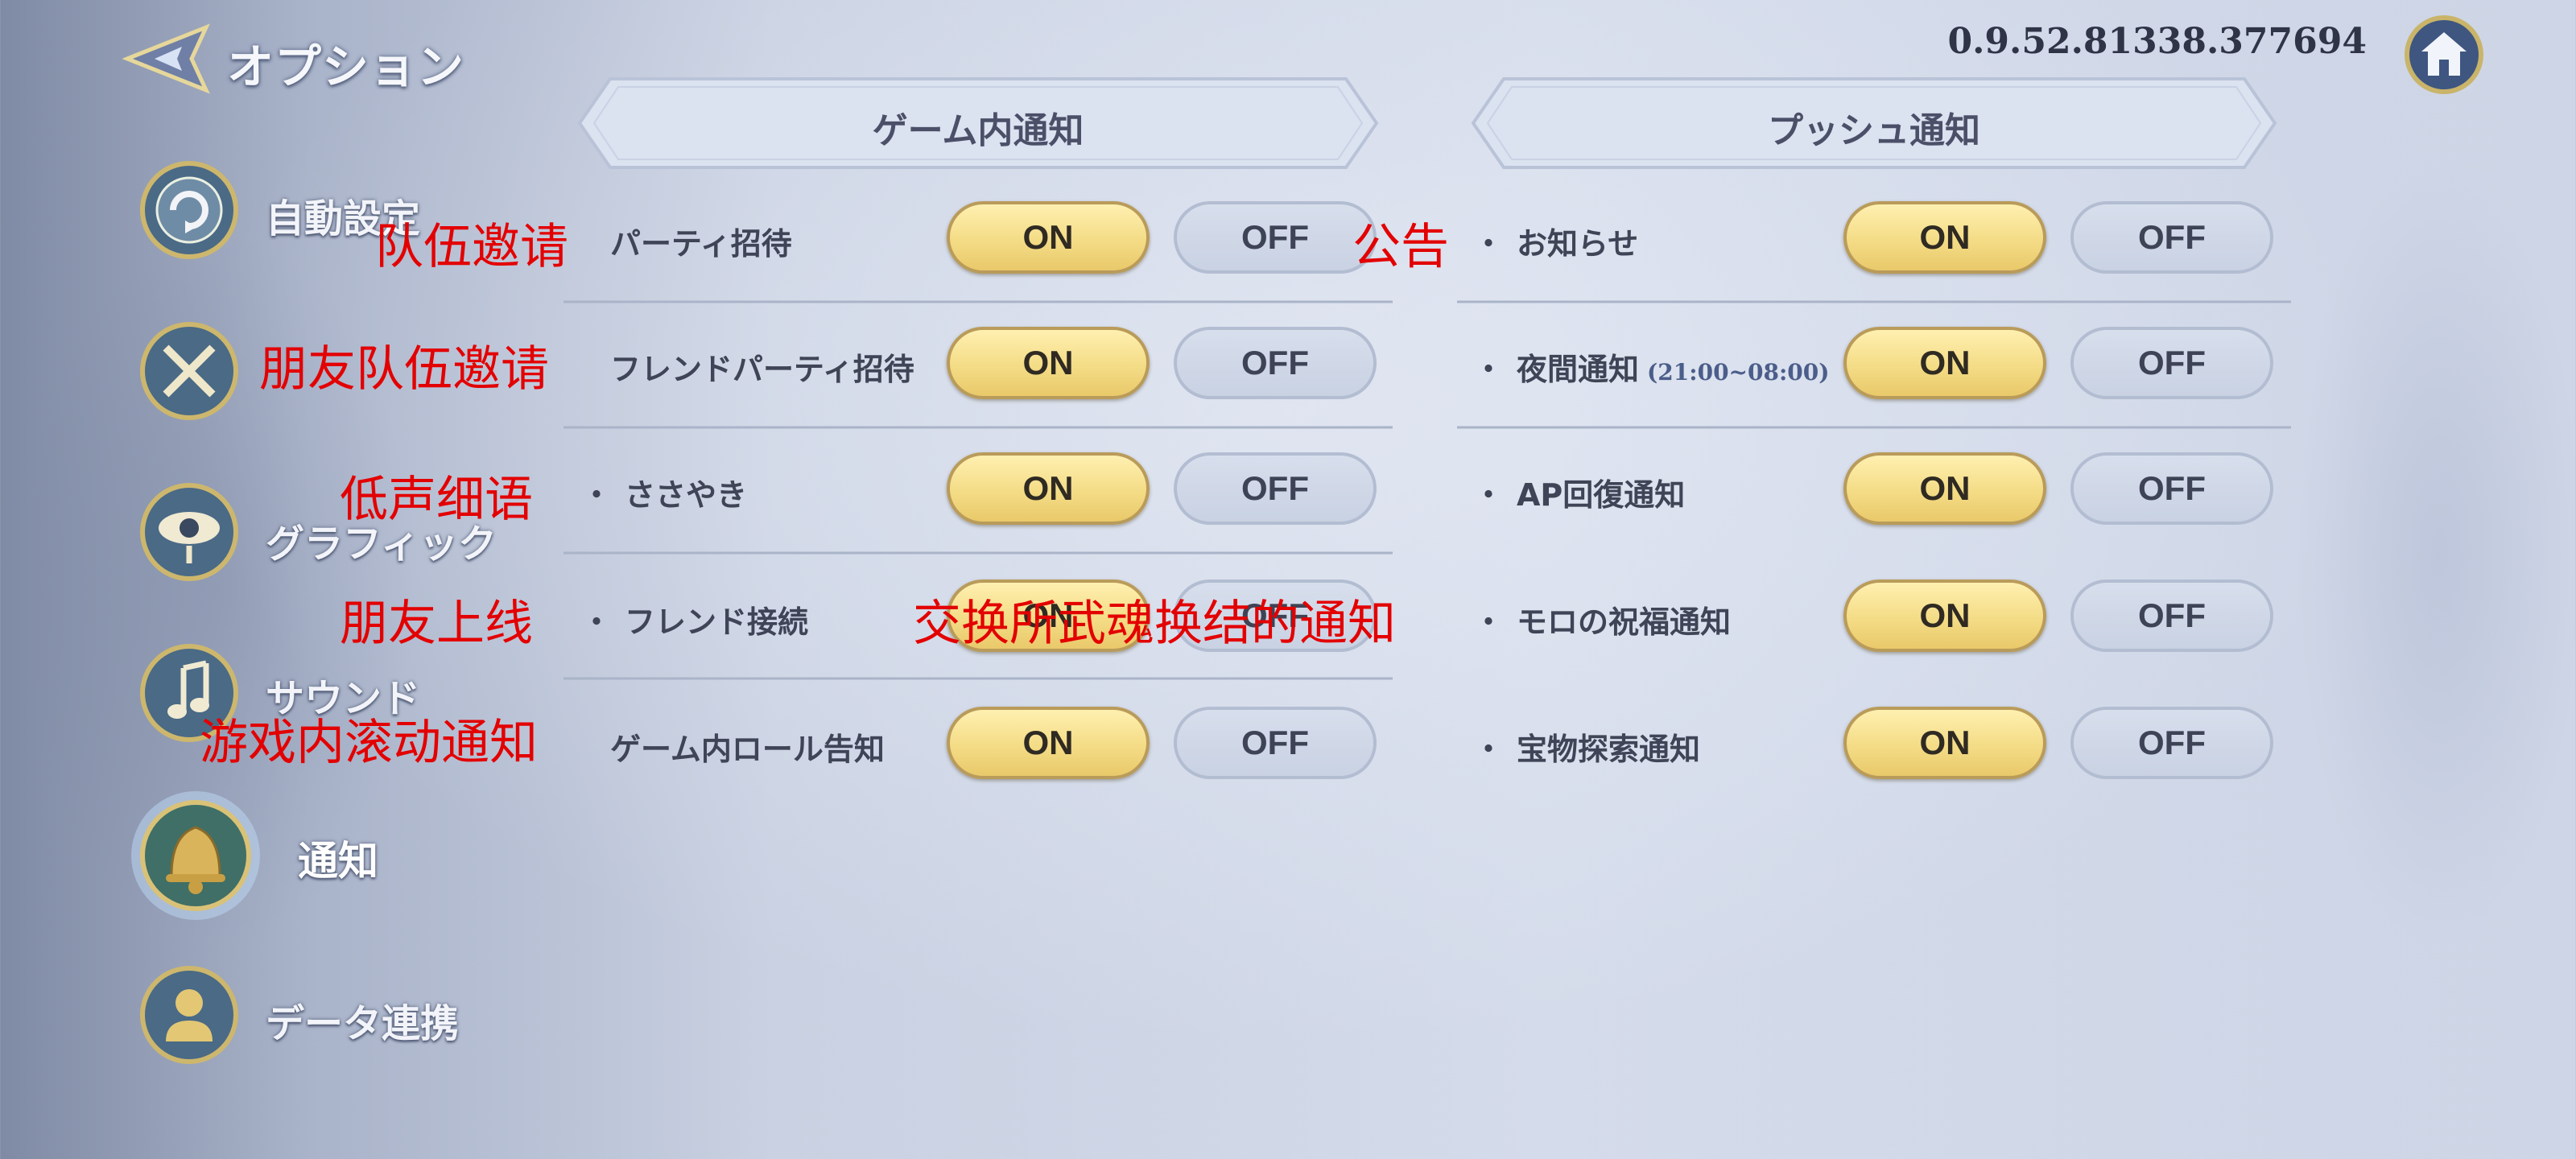  Describe the element at coordinates (404, 369) in the screenshot. I see `annotation-friend-party-invite: 朋友队伍邀请` at that location.